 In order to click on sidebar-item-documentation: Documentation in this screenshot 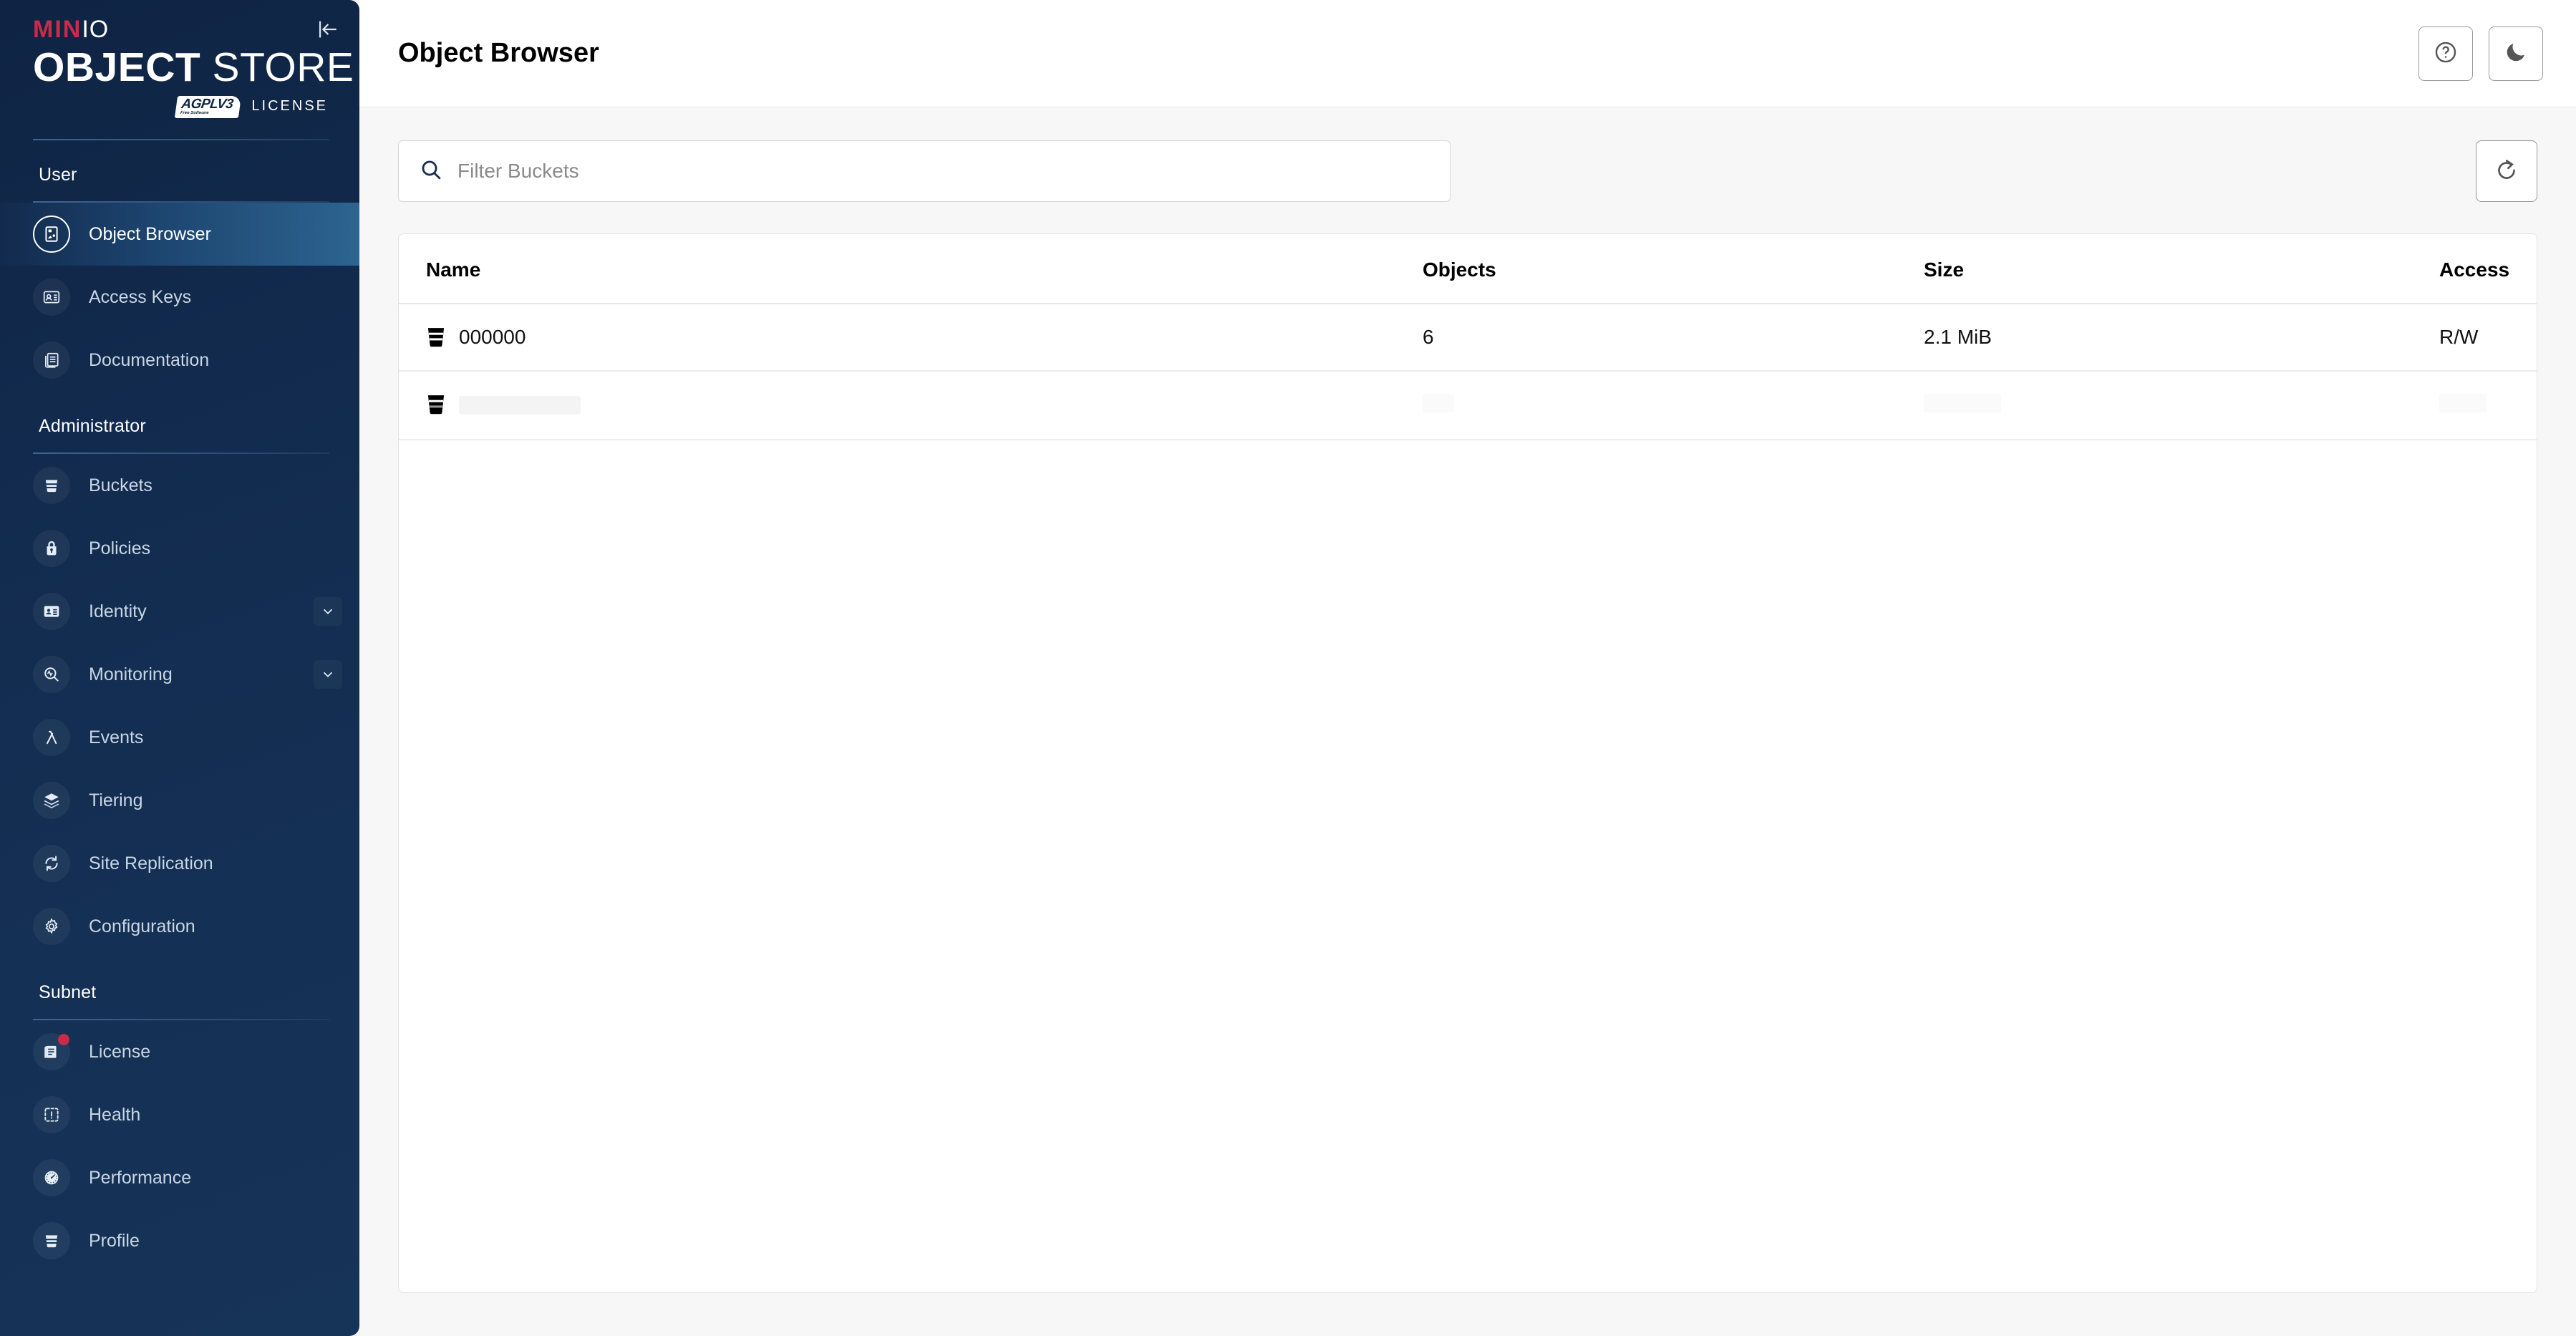, I will do `click(180, 360)`.